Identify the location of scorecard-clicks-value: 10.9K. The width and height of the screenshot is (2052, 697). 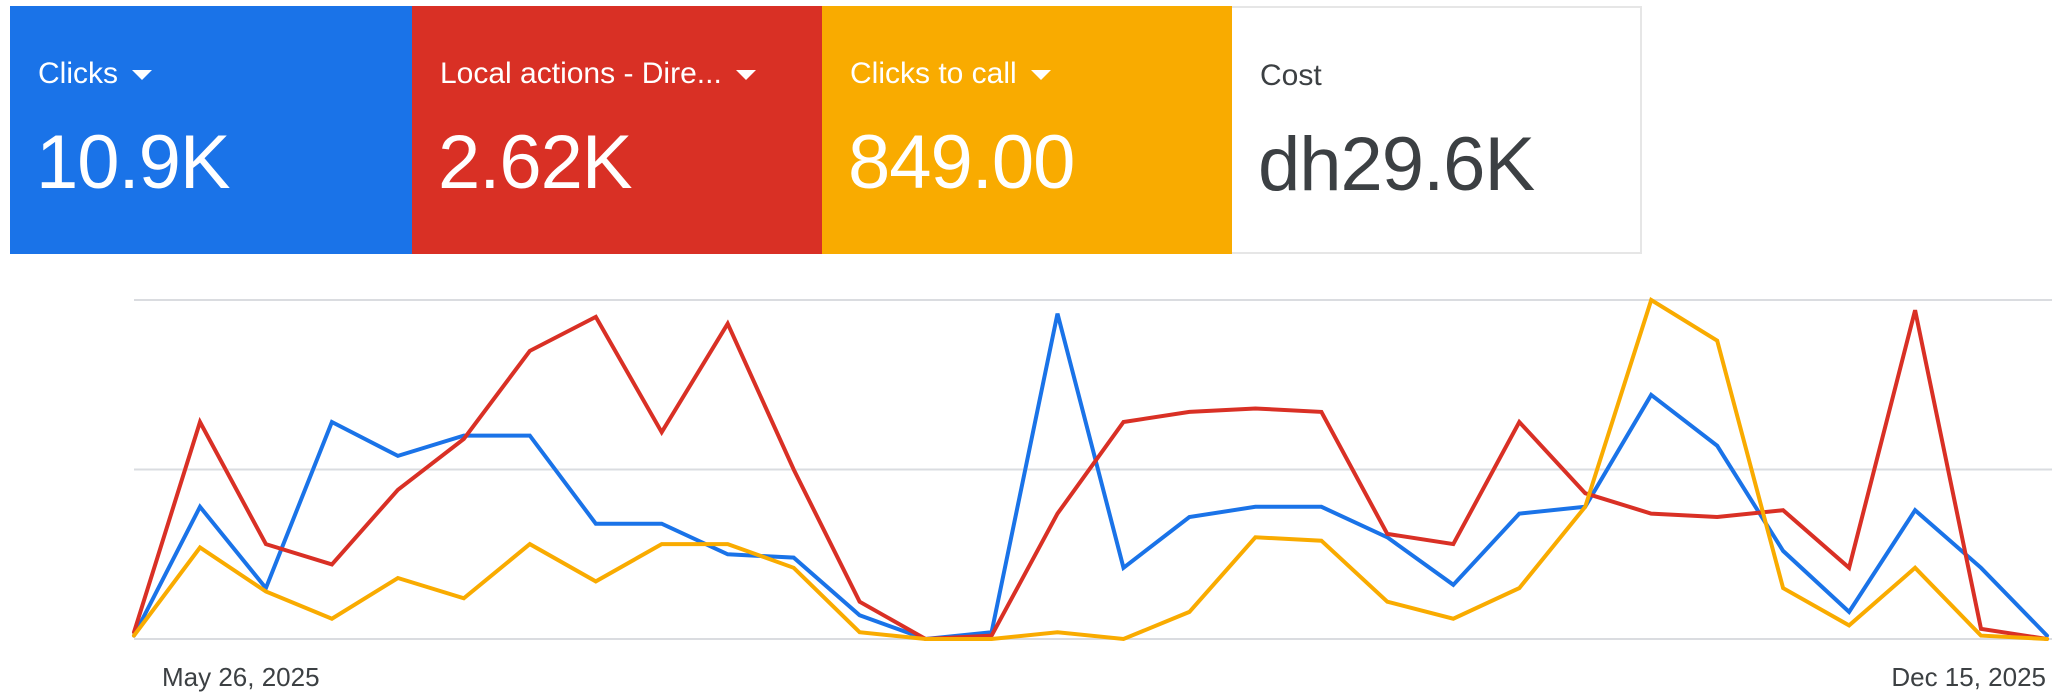
(133, 162).